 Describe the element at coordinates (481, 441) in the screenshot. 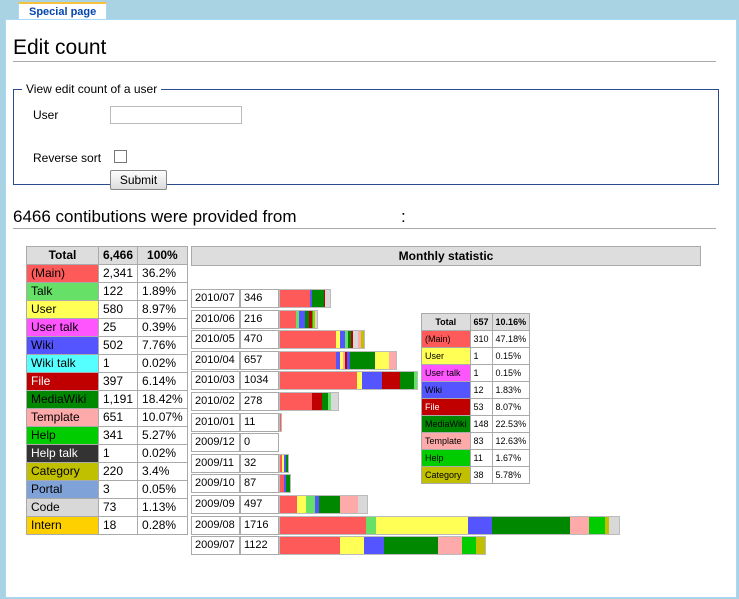

I see `detail-count: 83` at that location.